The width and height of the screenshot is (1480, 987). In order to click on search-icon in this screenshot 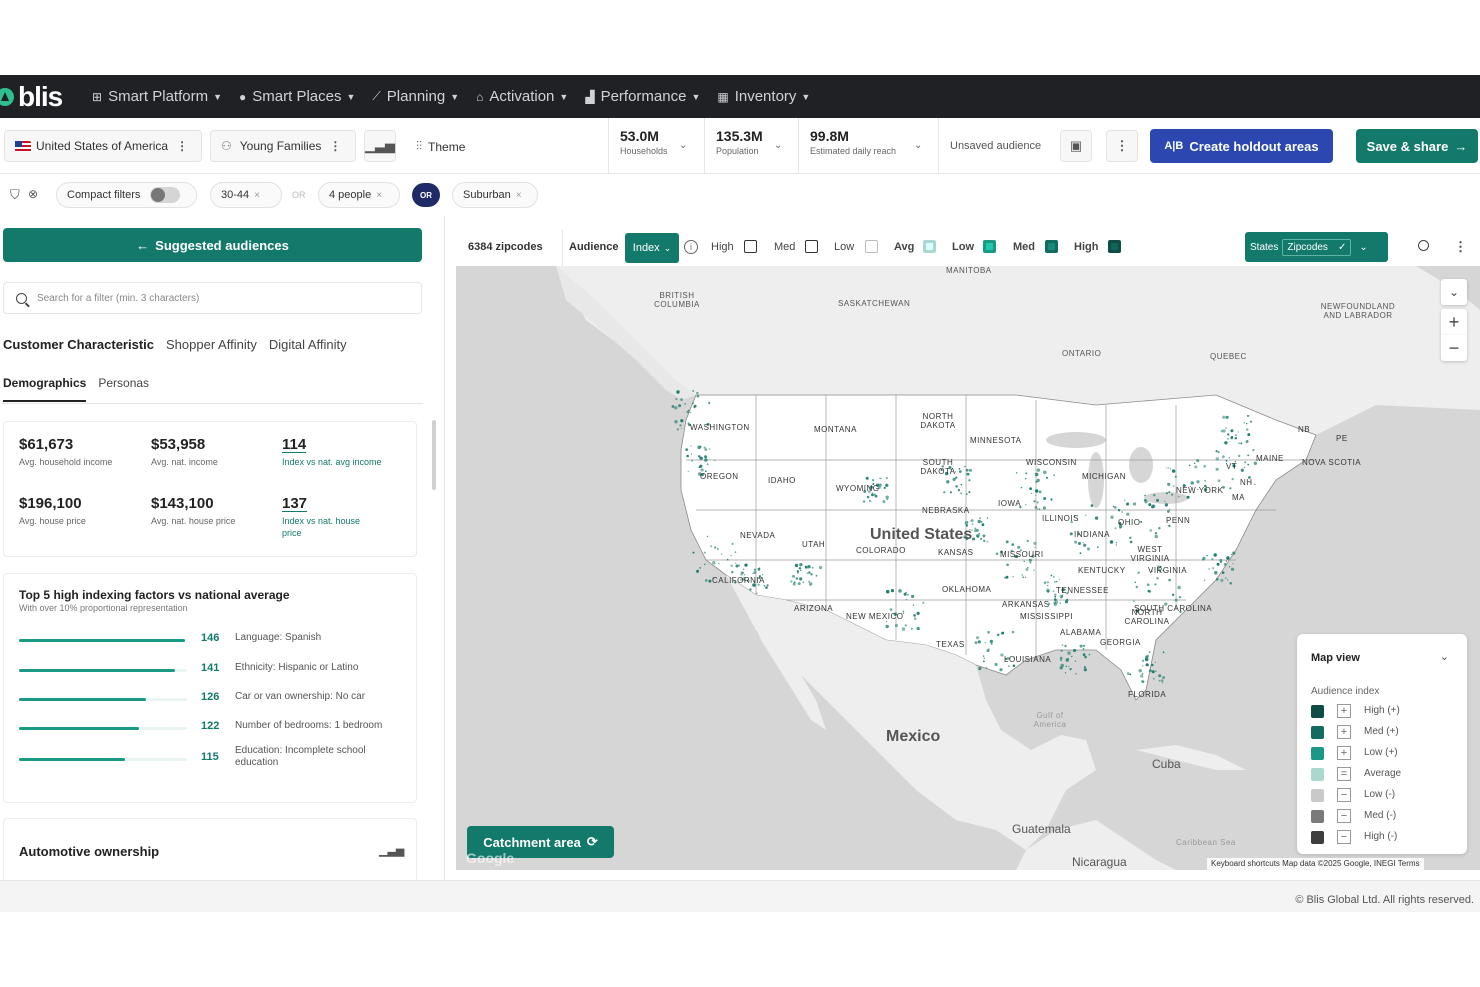, I will do `click(1423, 245)`.